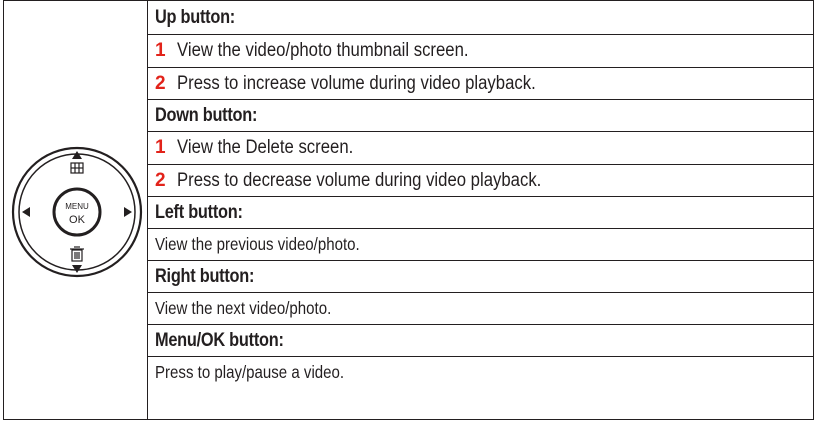 This screenshot has width=818, height=426. What do you see at coordinates (480, 115) in the screenshot?
I see `down-button-heading-row: Down button:` at bounding box center [480, 115].